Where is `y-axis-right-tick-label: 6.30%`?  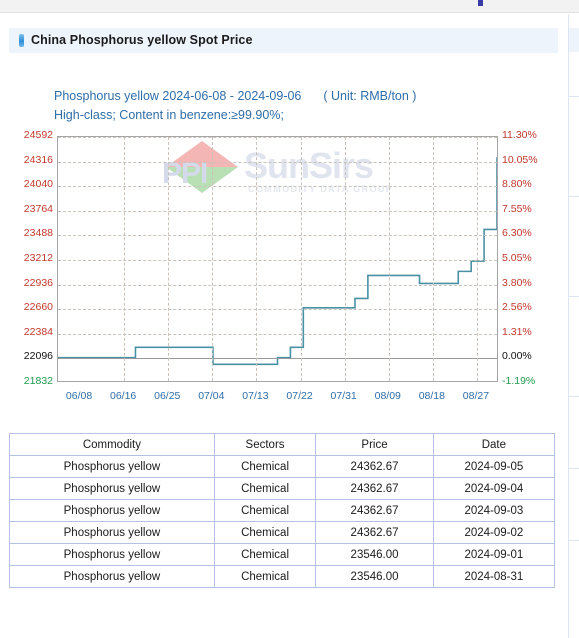
y-axis-right-tick-label: 6.30% is located at coordinates (517, 233).